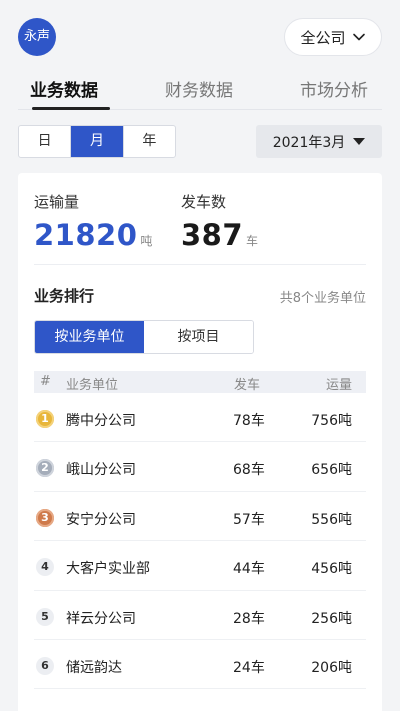  Describe the element at coordinates (334, 88) in the screenshot. I see `tab-market-analysis: 市场分析` at that location.